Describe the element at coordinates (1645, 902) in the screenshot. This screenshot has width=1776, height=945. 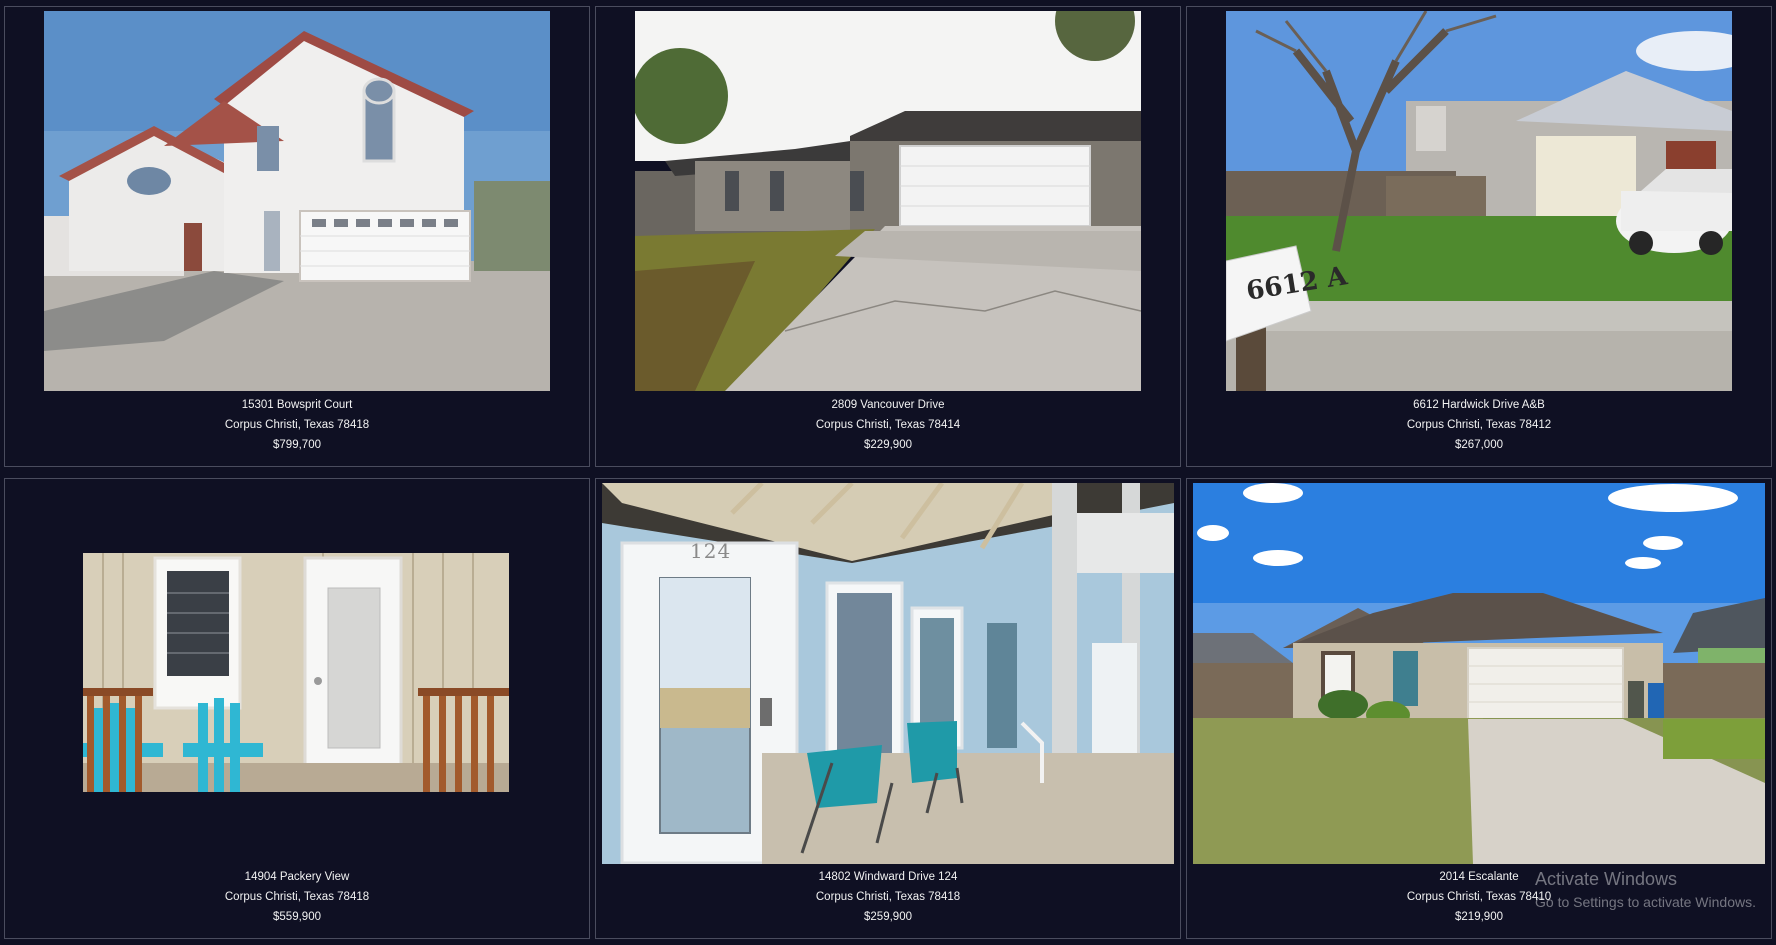
I see `watermark-subtitle: Go to Settings to activate Windows.` at that location.